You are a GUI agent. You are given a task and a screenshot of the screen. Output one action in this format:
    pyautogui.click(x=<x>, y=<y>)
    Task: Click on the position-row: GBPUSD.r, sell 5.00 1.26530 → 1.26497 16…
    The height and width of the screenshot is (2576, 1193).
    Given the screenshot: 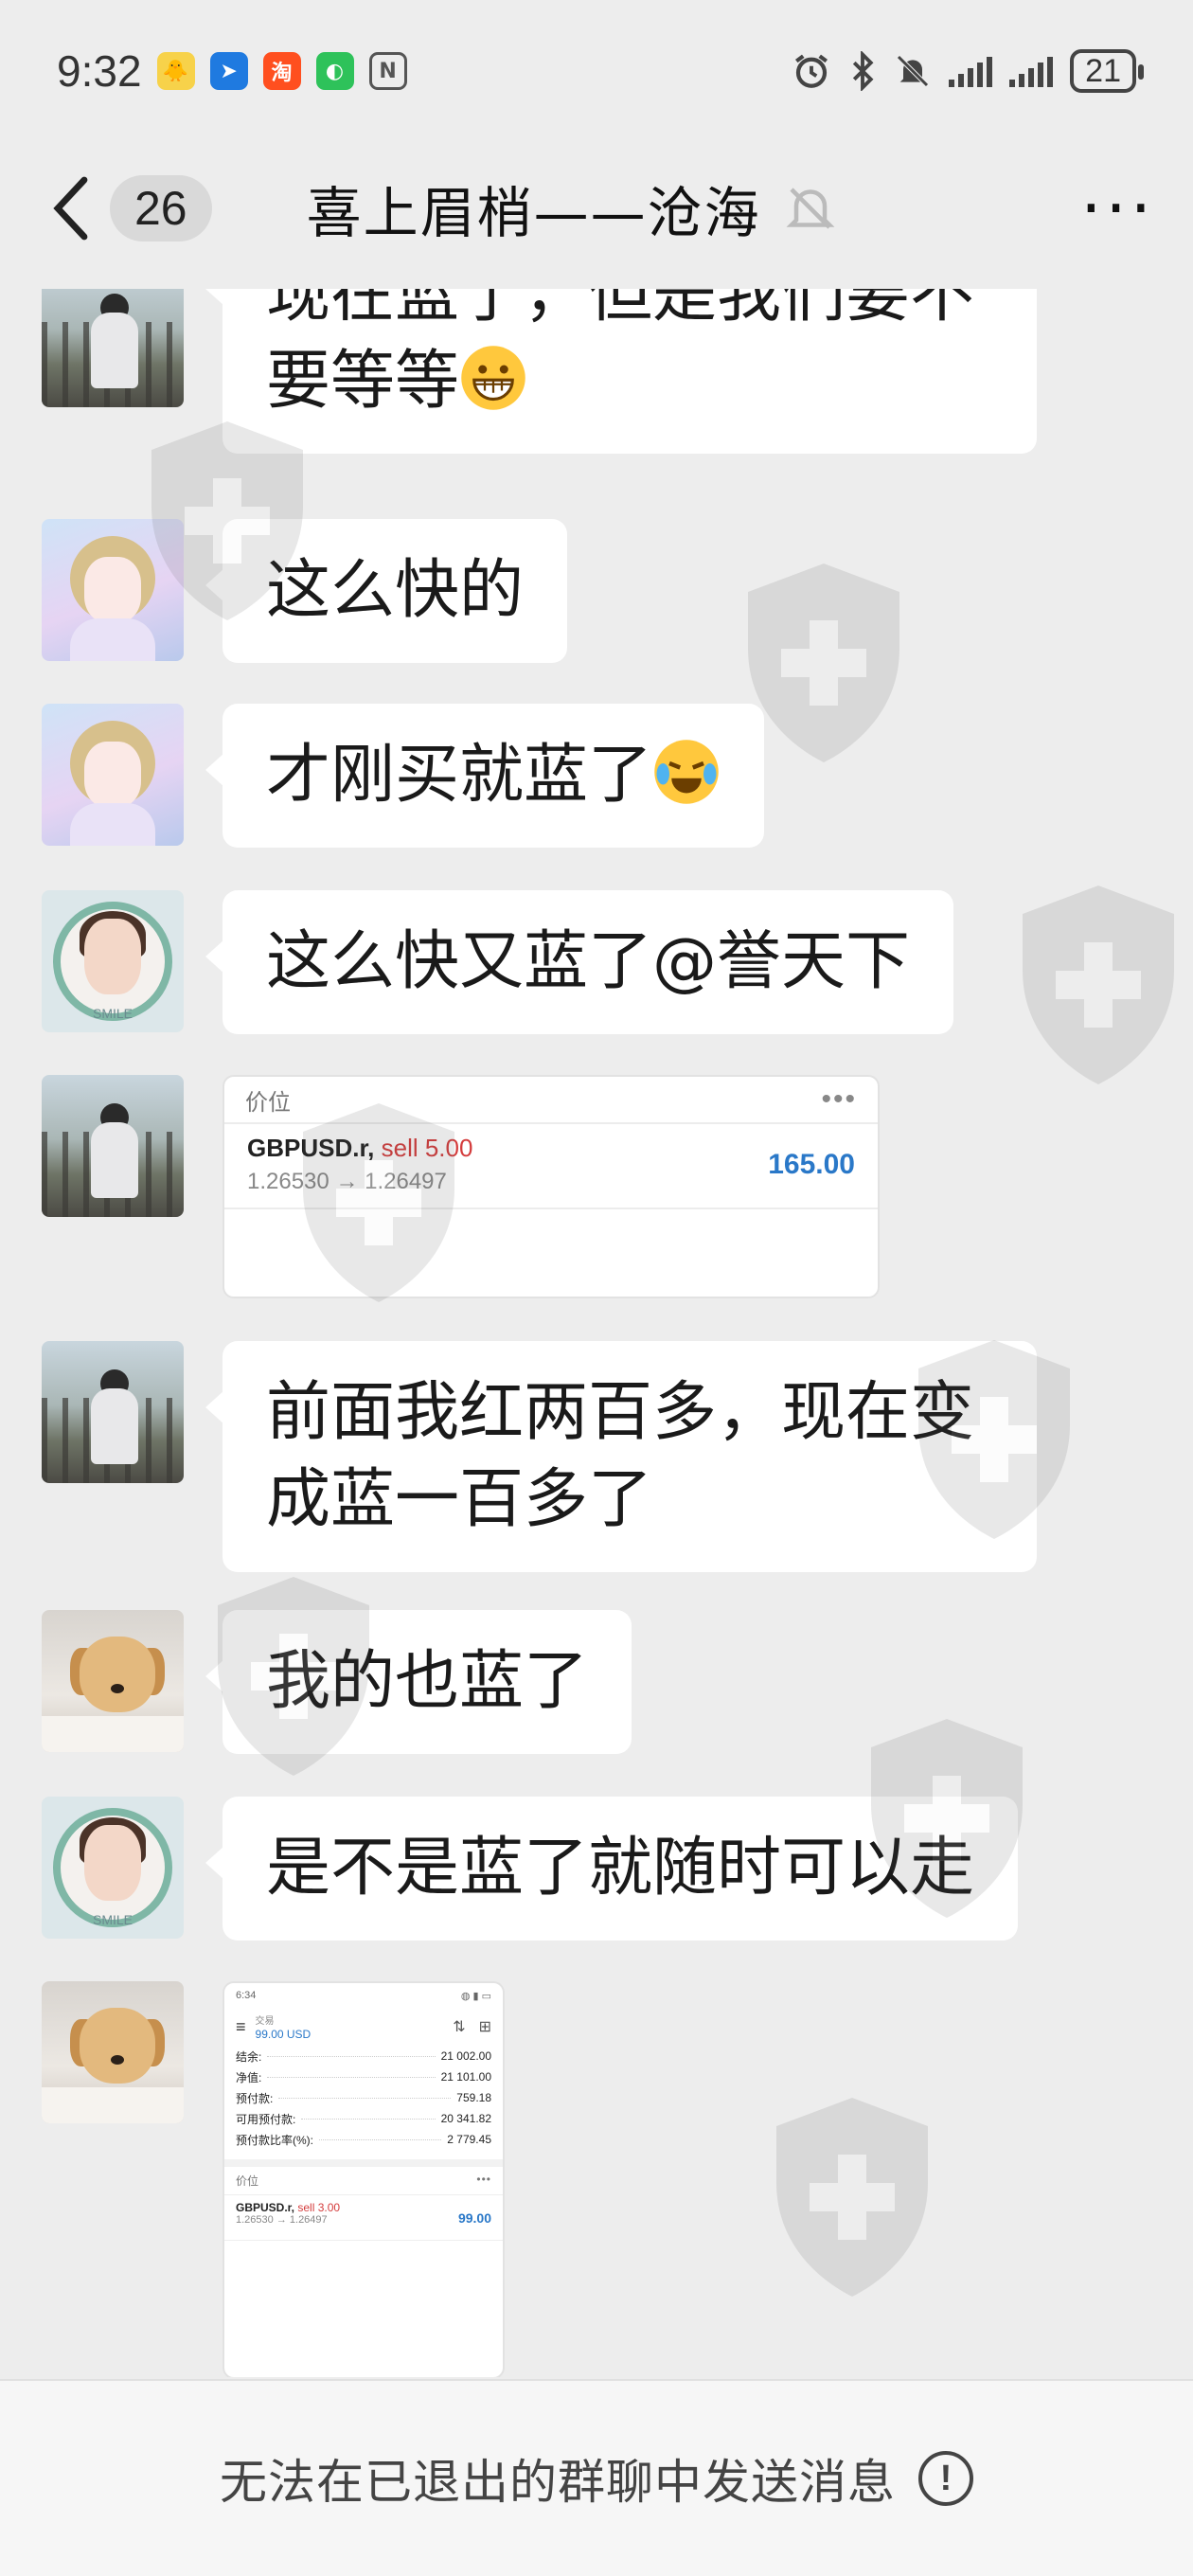 What is the action you would take?
    pyautogui.click(x=551, y=1166)
    